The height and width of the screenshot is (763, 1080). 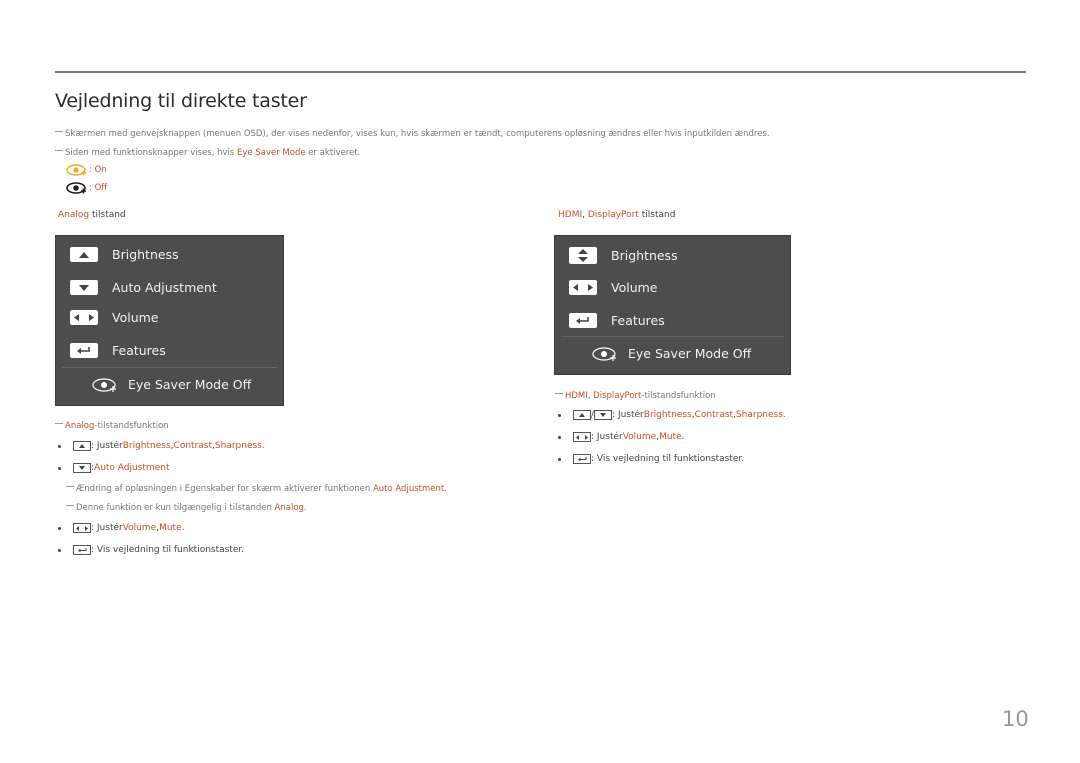 What do you see at coordinates (1015, 719) in the screenshot?
I see `page-number: 10` at bounding box center [1015, 719].